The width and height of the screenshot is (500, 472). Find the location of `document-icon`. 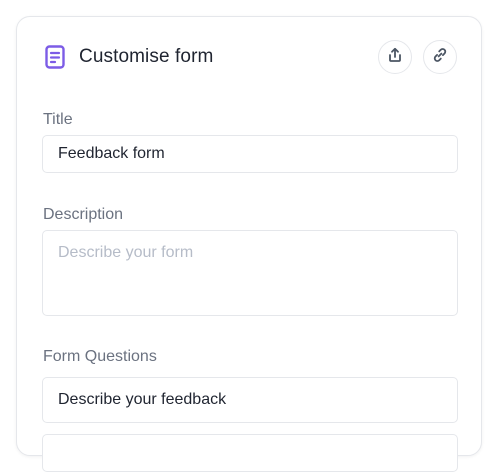

document-icon is located at coordinates (55, 57).